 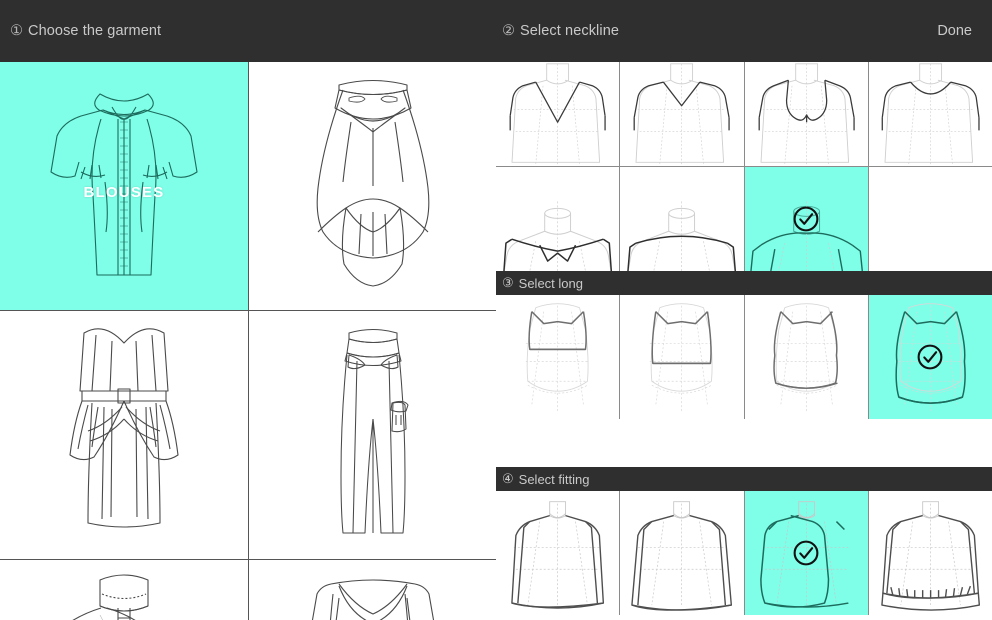 I want to click on garment-tile-skirt, so click(x=372, y=186).